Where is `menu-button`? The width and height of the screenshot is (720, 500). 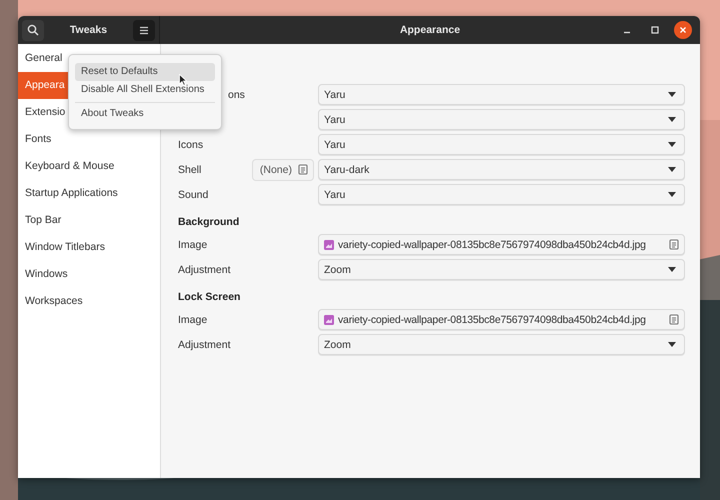
menu-button is located at coordinates (143, 30).